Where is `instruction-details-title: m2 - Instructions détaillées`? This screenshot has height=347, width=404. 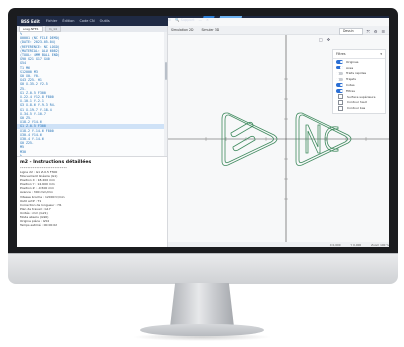 instruction-details-title: m2 - Instructions détaillées is located at coordinates (56, 162).